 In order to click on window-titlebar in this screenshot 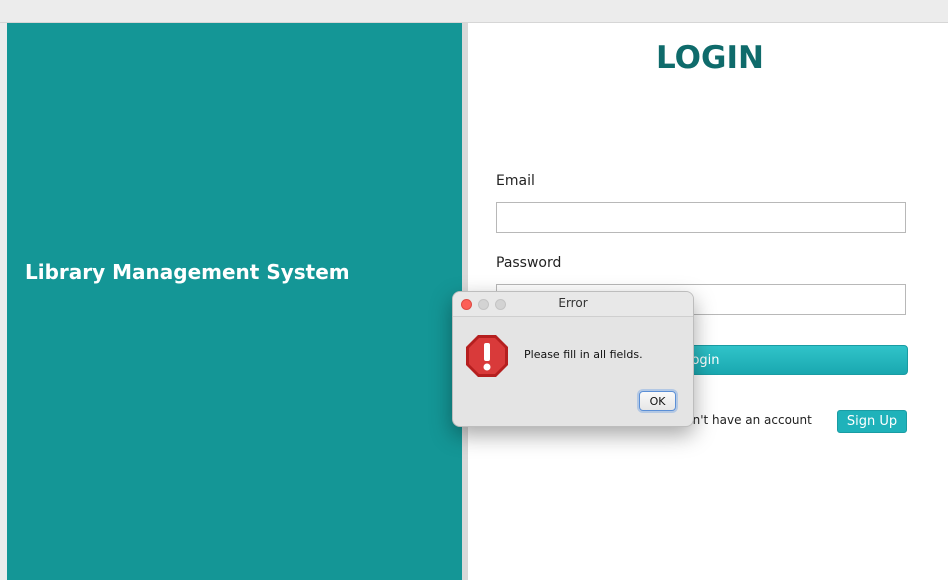, I will do `click(474, 11)`.